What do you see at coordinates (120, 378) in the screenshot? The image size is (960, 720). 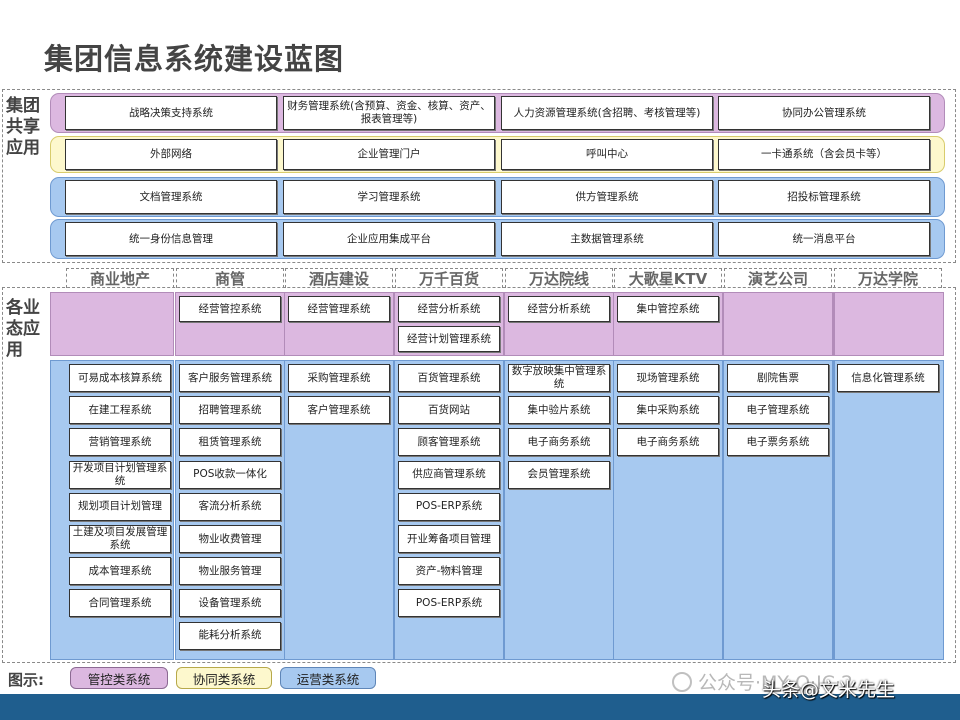 I see `ops-system-box: 可易成本核算系统` at bounding box center [120, 378].